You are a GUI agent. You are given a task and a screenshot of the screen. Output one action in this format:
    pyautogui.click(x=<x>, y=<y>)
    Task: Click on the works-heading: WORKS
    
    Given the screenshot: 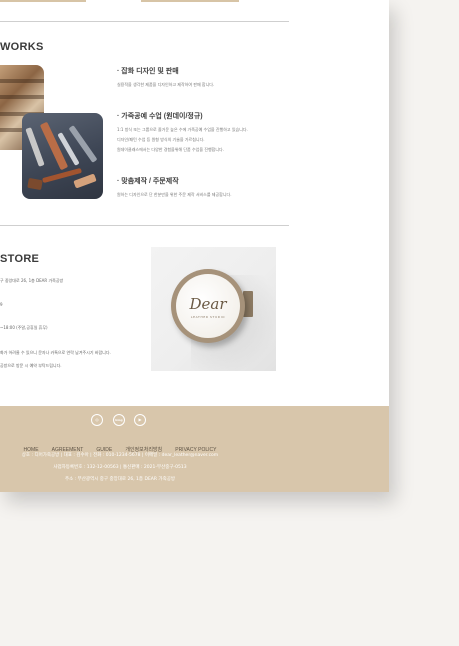 What is the action you would take?
    pyautogui.click(x=22, y=47)
    